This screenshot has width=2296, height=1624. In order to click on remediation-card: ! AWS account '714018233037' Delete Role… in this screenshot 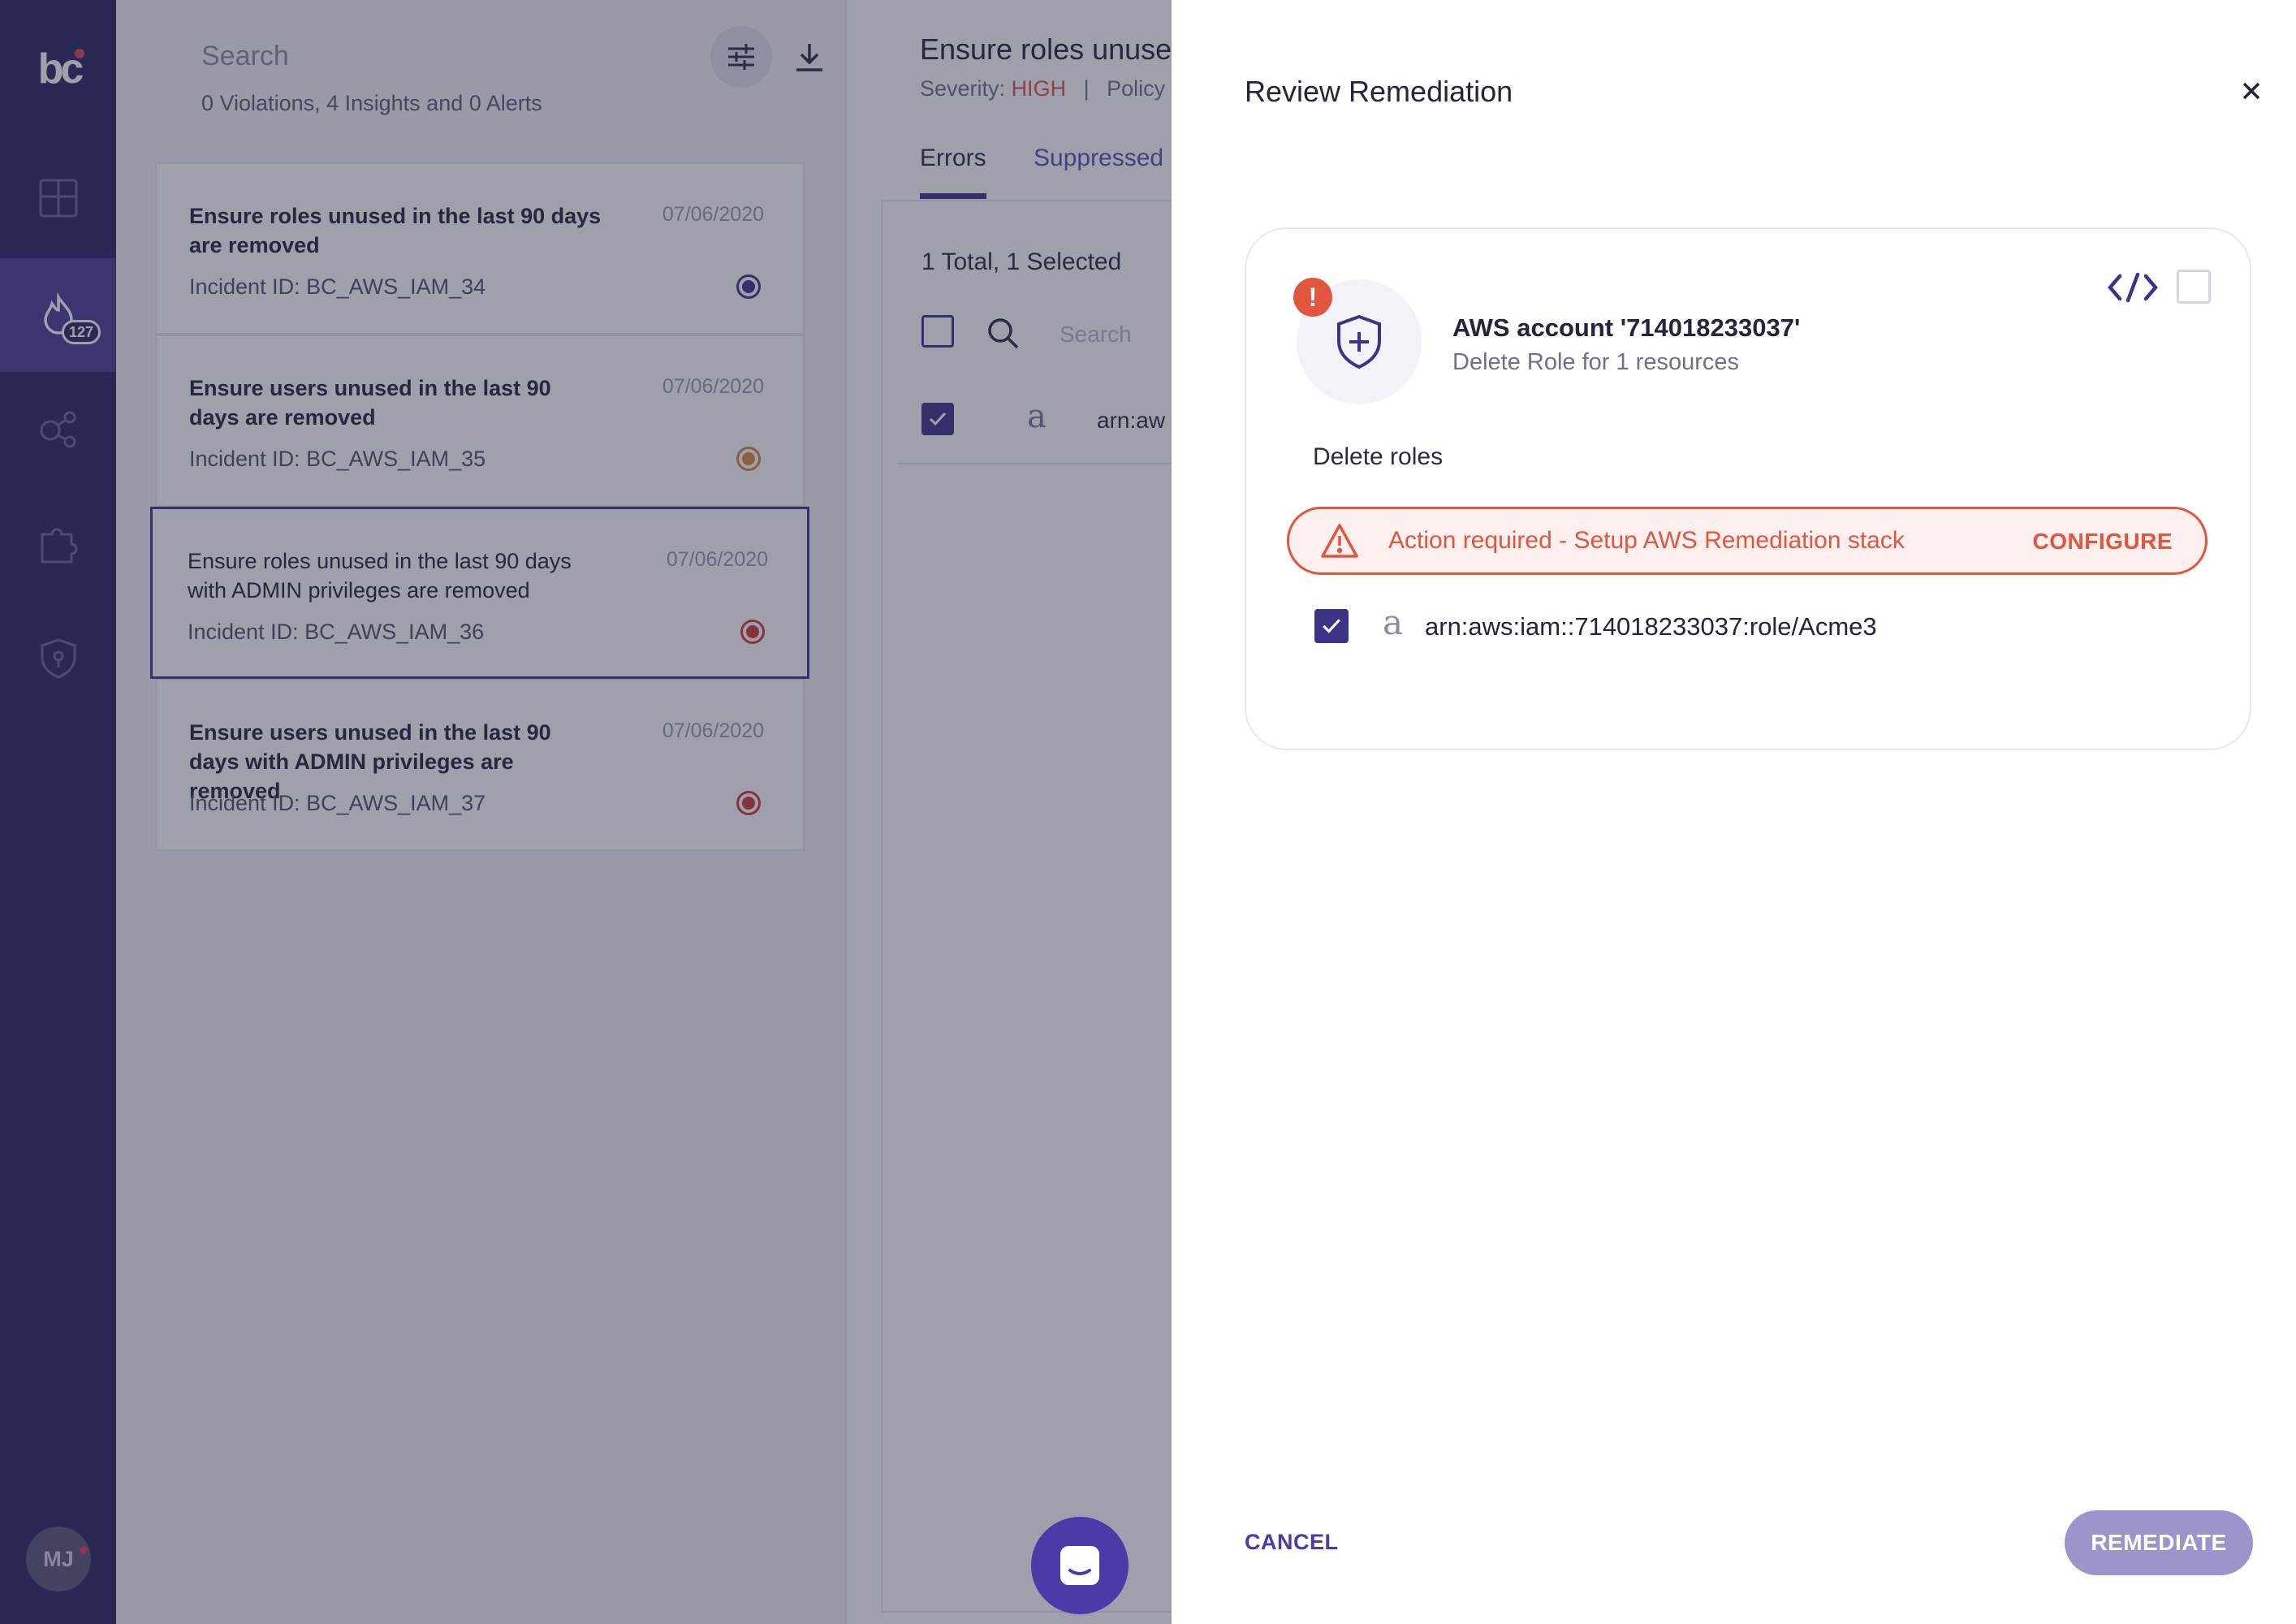, I will do `click(1748, 489)`.